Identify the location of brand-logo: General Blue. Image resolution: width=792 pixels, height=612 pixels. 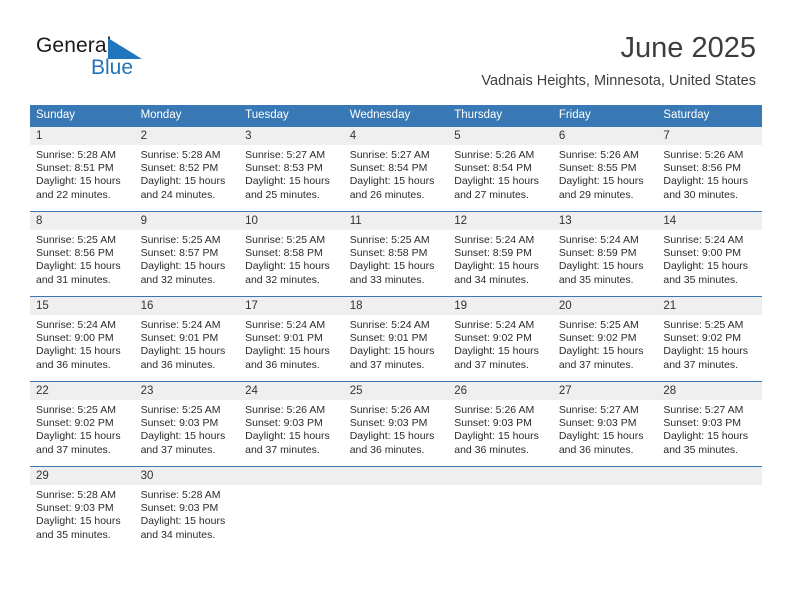
(101, 59).